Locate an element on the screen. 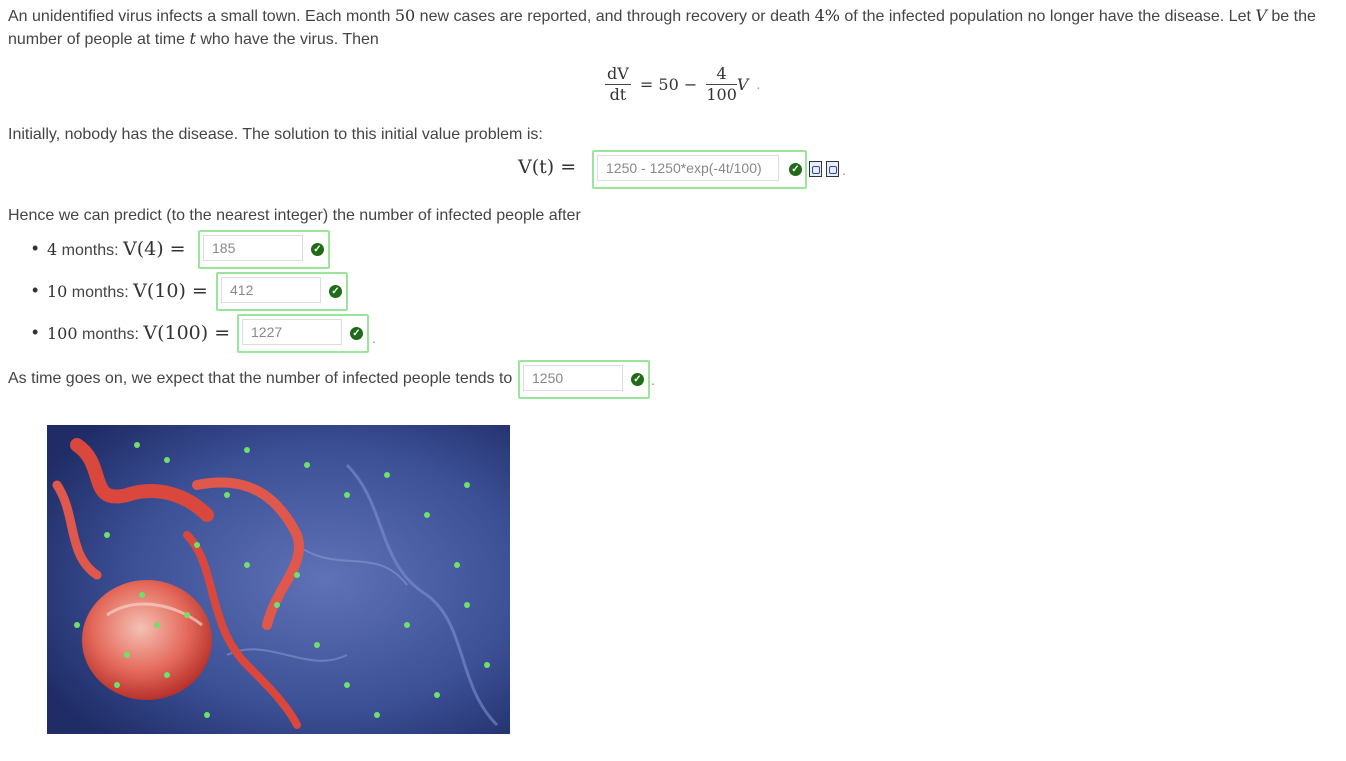 The width and height of the screenshot is (1346, 761). prediction-item-10: 10 months: V(10) = is located at coordinates (127, 291).